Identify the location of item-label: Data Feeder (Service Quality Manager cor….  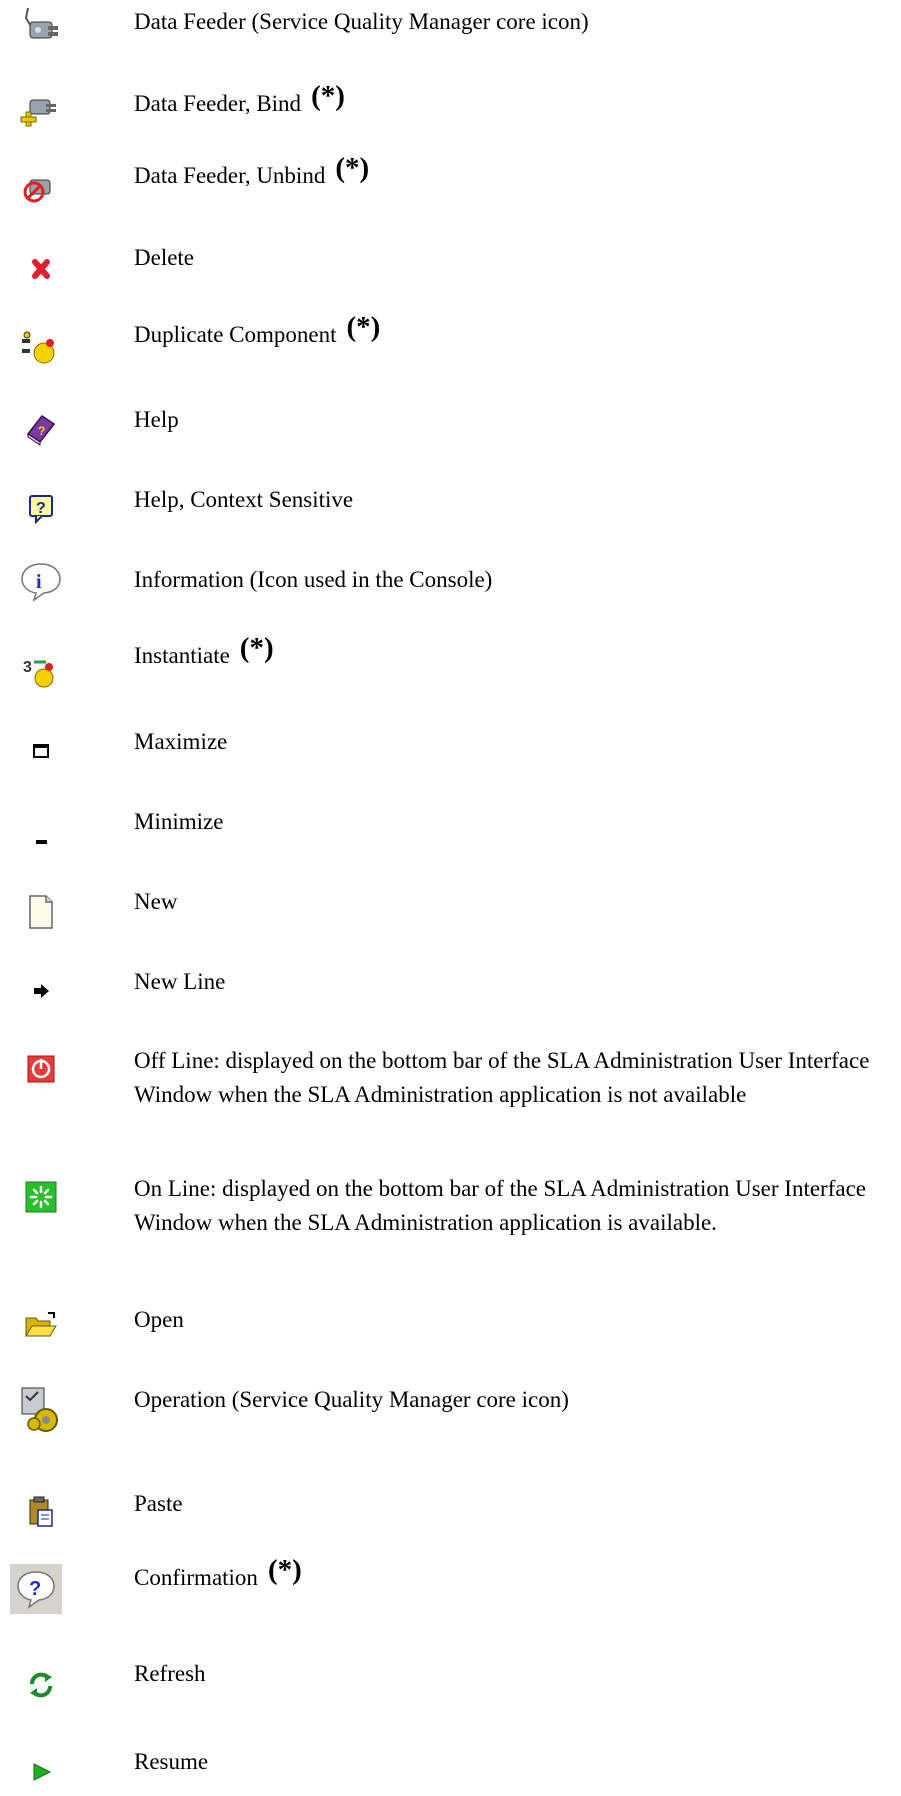
(504, 21).